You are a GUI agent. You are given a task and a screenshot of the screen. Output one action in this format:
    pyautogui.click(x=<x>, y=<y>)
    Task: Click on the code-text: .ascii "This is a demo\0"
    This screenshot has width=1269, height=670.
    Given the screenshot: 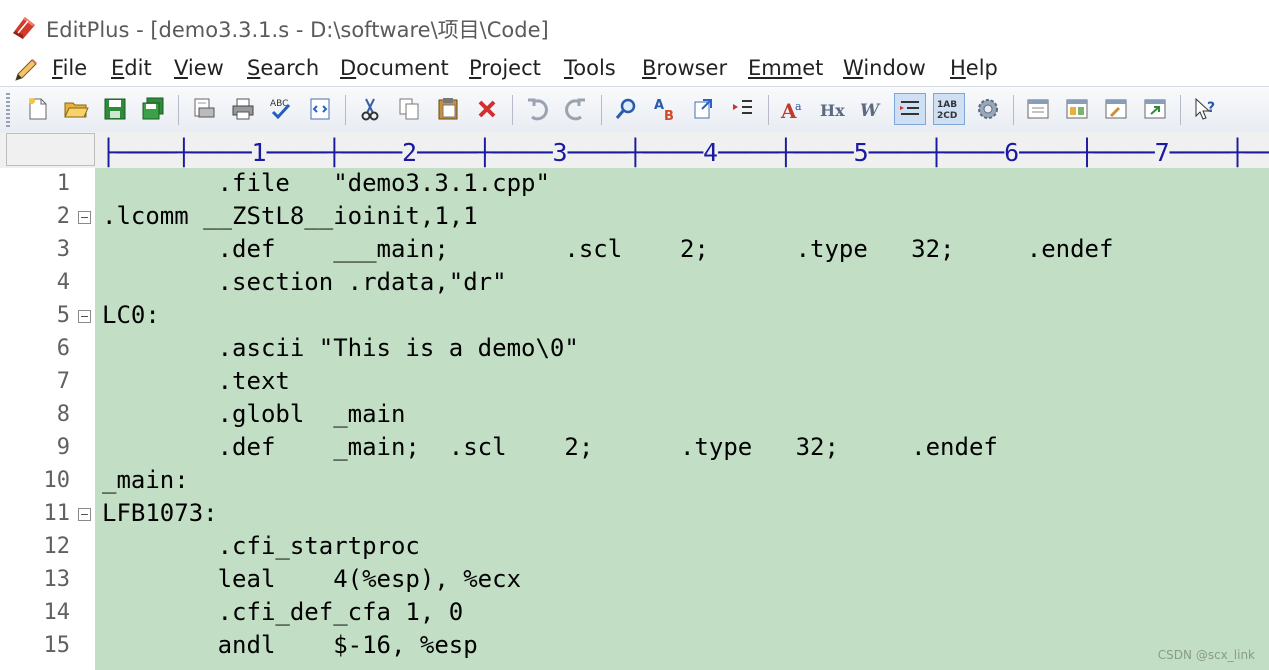 What is the action you would take?
    pyautogui.click(x=340, y=348)
    